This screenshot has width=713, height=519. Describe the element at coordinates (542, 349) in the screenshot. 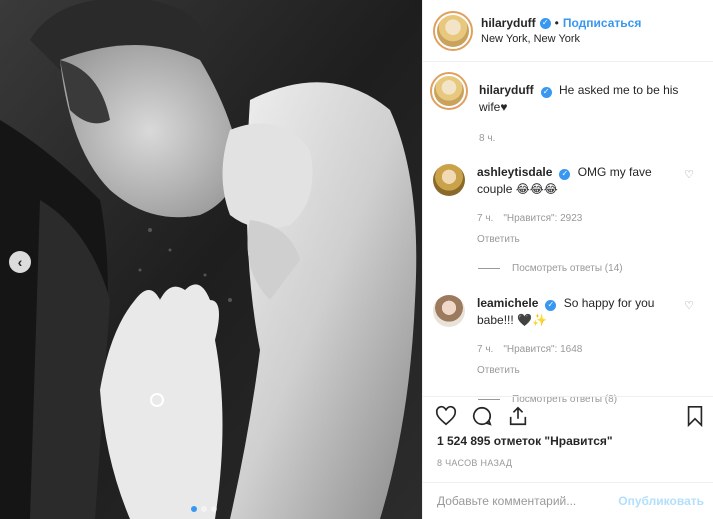

I see `comment-likes: "Нравится": 1648` at that location.